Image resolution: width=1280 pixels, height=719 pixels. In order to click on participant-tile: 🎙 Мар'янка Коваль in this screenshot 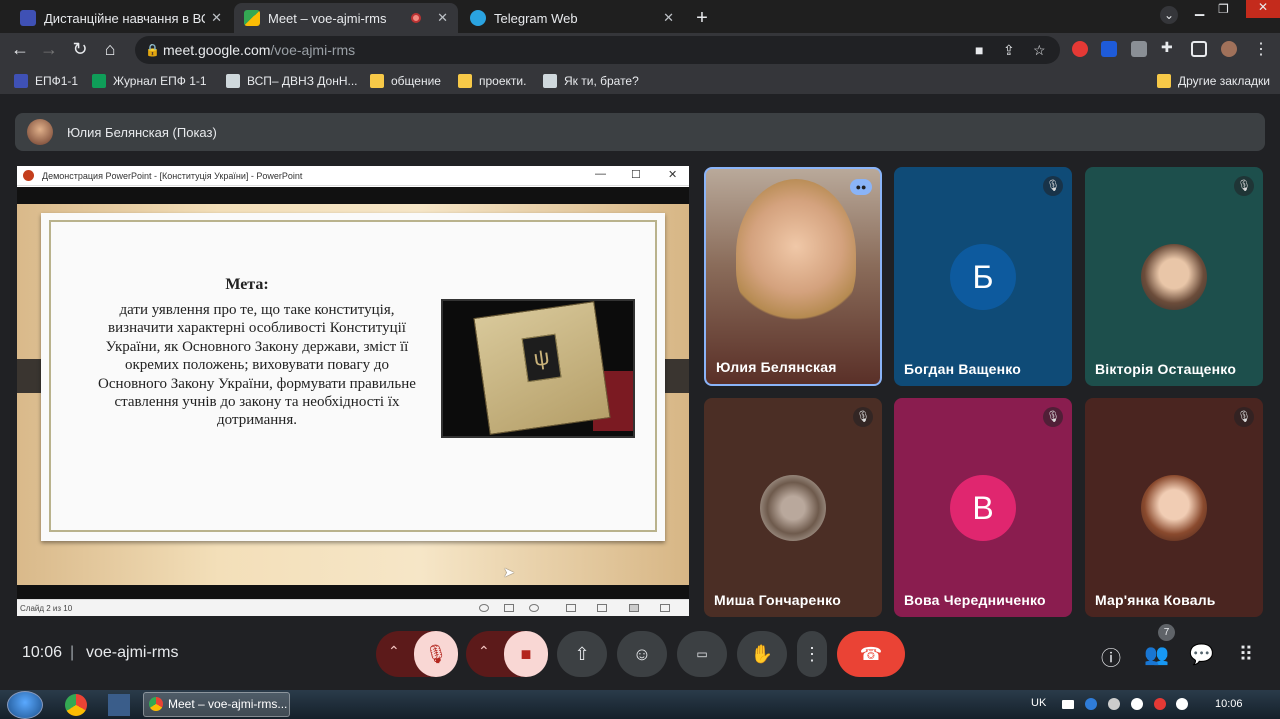, I will do `click(1174, 507)`.